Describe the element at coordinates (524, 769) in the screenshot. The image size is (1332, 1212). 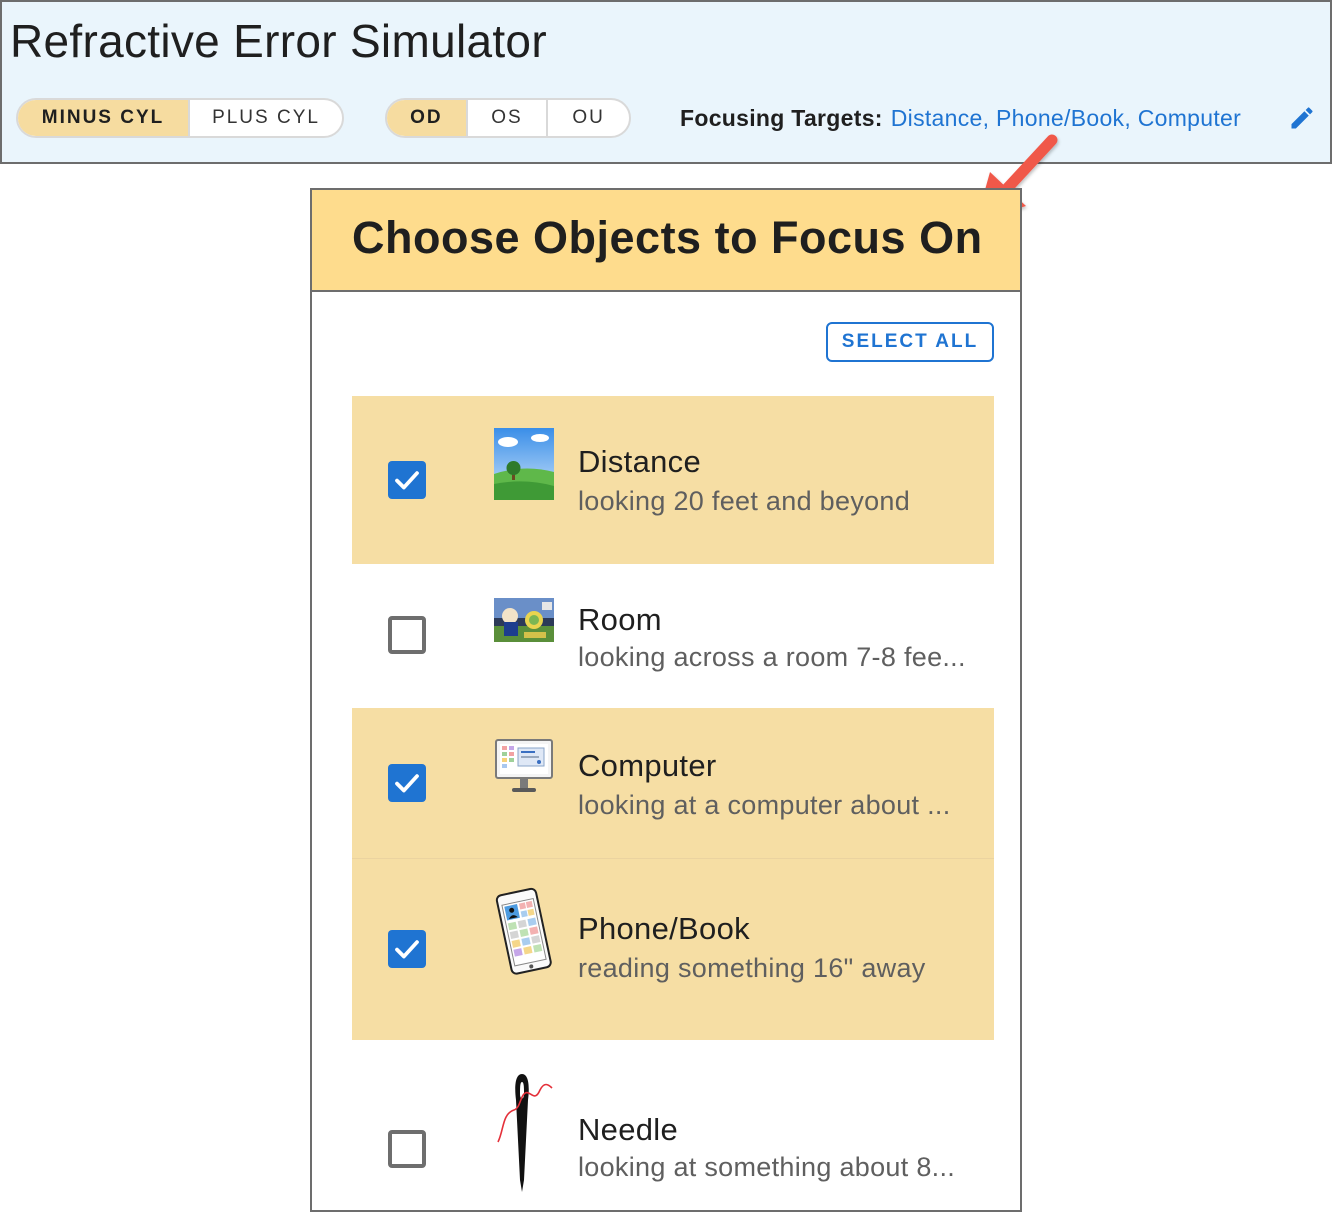
I see `computer-monitor-thumbnail-icon` at that location.